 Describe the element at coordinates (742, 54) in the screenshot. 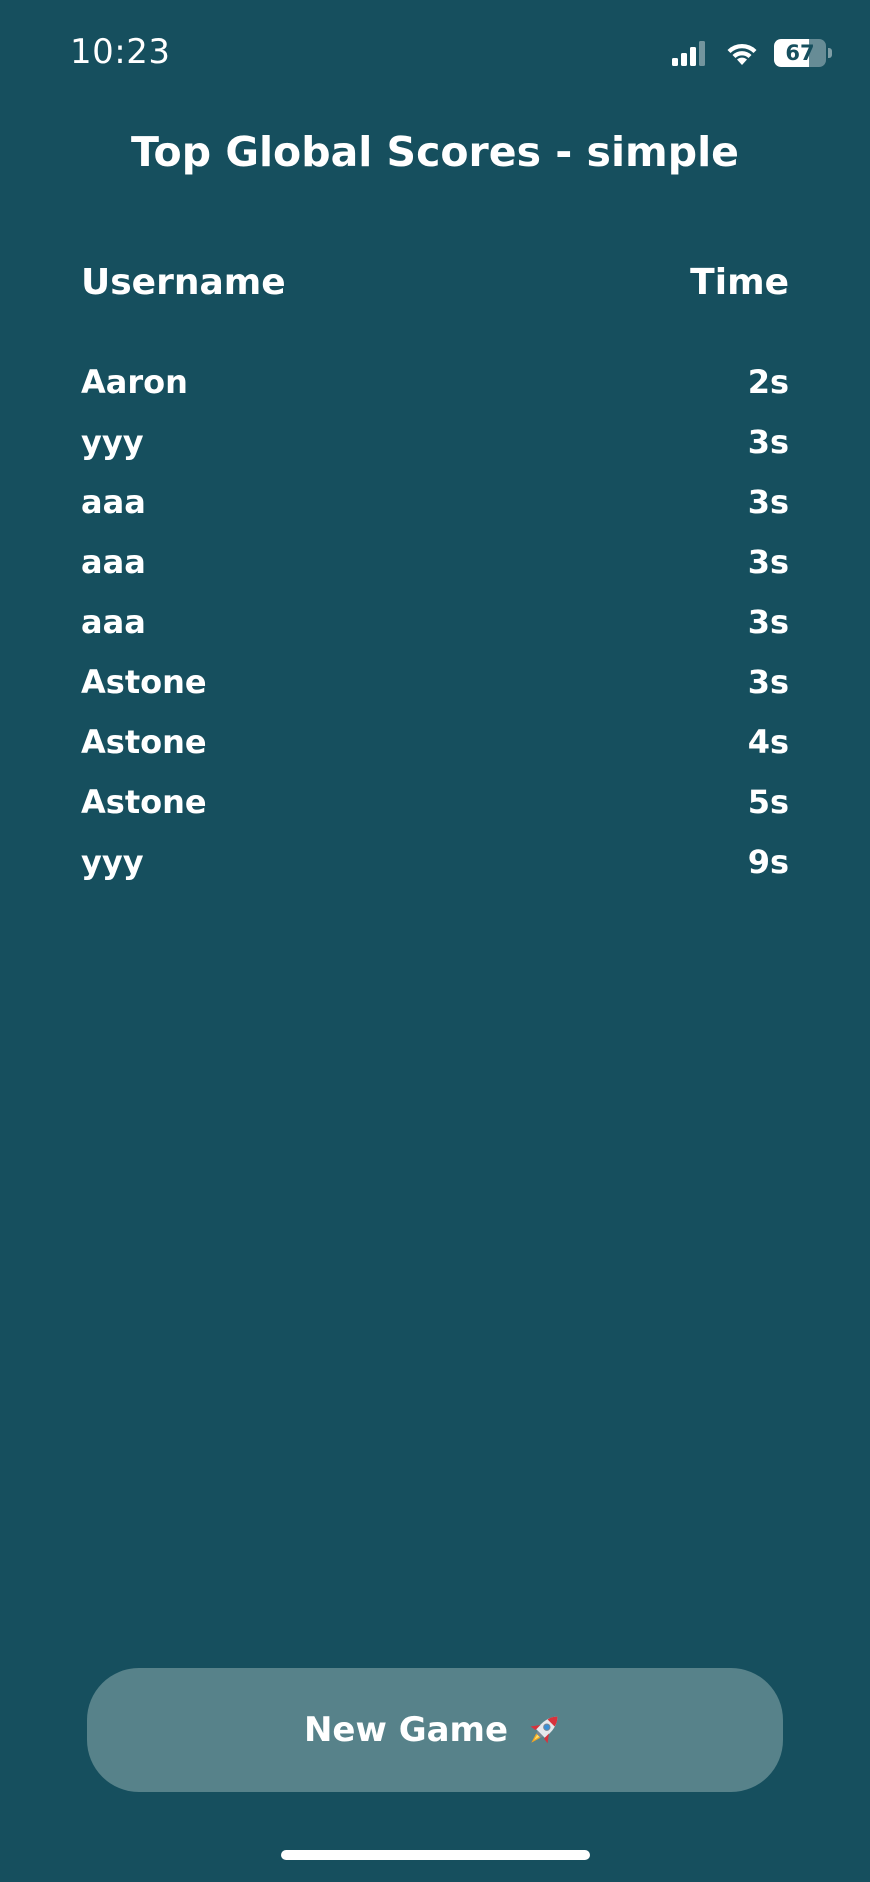

I see `wifi-icon` at that location.